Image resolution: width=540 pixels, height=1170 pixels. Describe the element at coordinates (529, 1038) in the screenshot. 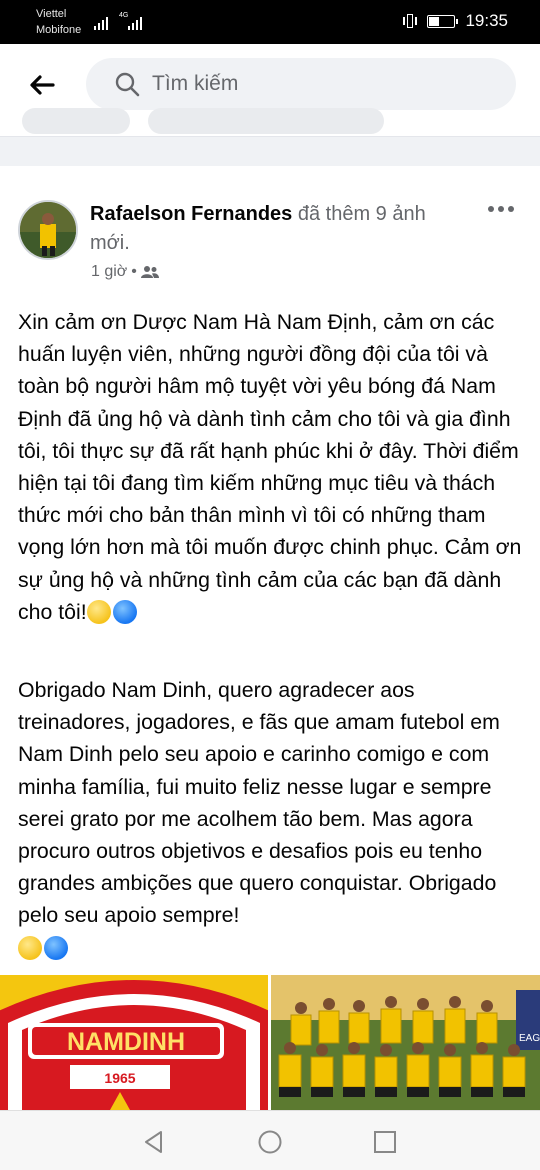

I see `banner-text: EAG` at that location.